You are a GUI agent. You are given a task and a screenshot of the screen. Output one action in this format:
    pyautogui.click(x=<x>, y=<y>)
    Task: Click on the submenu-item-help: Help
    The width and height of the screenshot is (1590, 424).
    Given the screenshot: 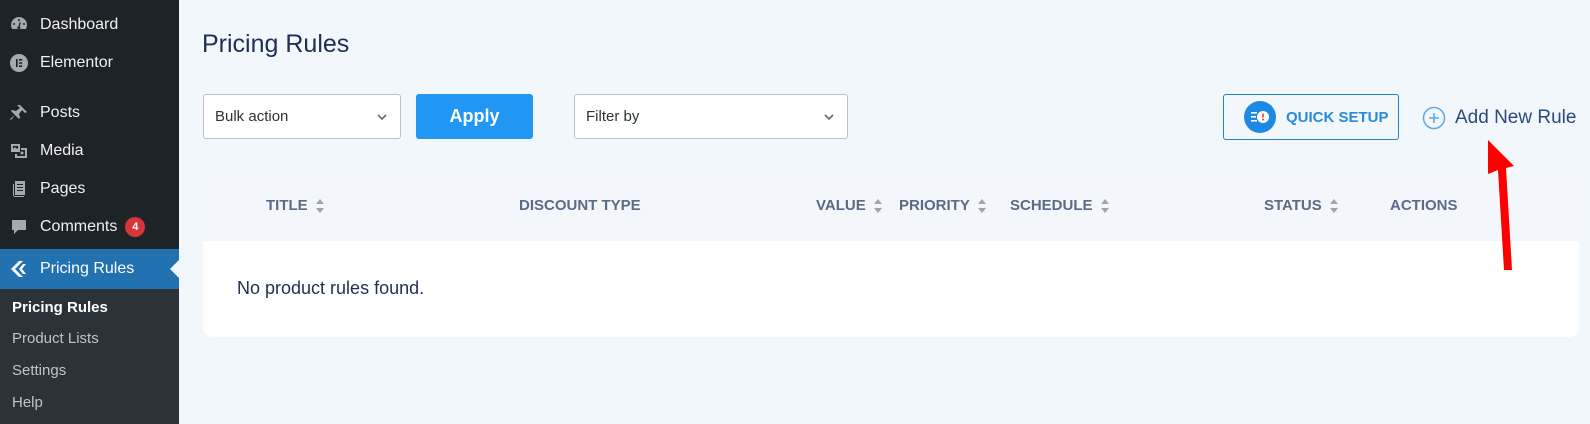 What is the action you would take?
    pyautogui.click(x=27, y=402)
    